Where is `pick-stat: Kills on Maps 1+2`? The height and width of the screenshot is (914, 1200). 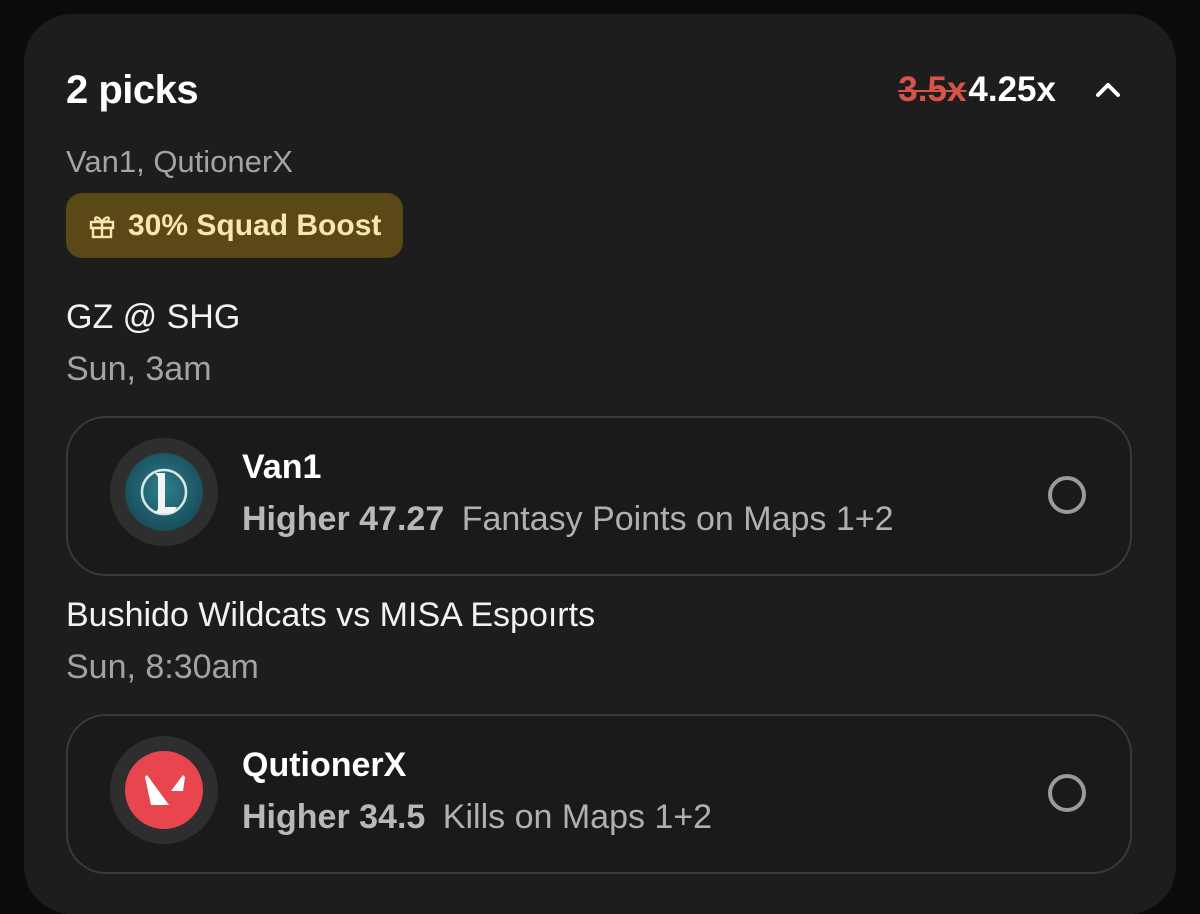 pick-stat: Kills on Maps 1+2 is located at coordinates (577, 817).